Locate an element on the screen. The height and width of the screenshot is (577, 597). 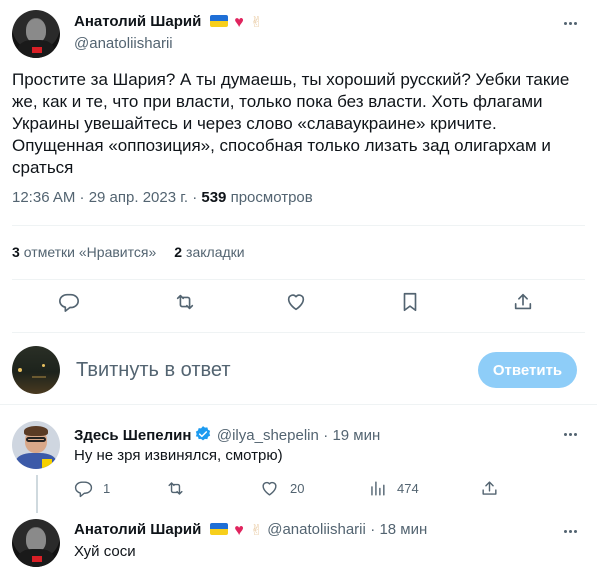
reply-count: 1 is located at coordinates (107, 488).